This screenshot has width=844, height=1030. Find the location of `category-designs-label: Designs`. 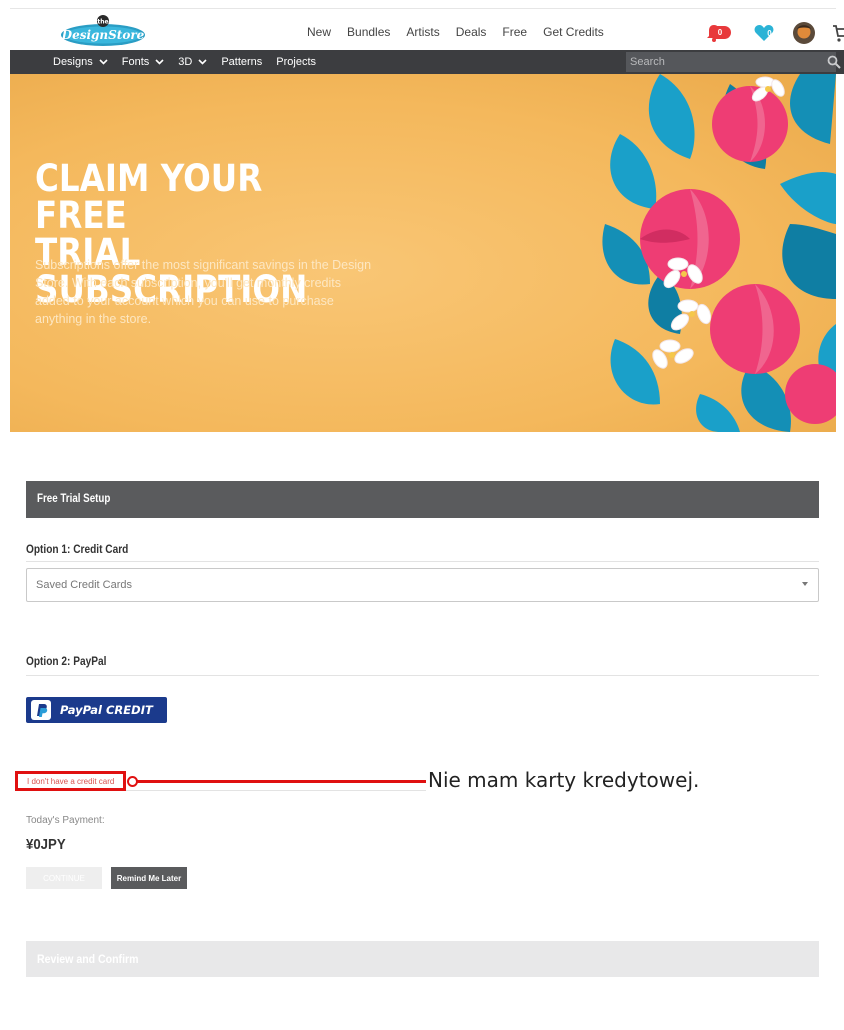

category-designs-label: Designs is located at coordinates (73, 62).